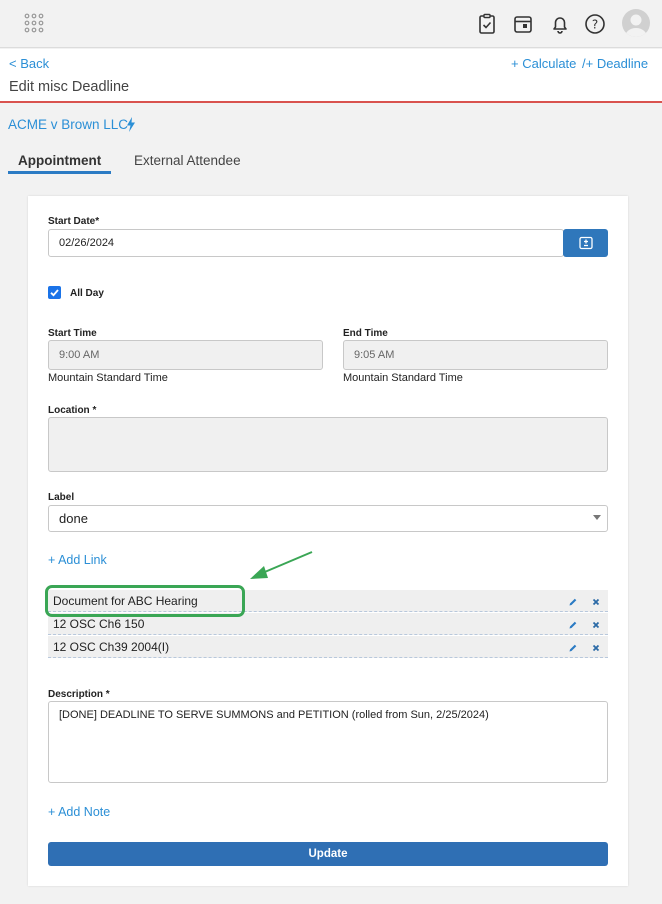 Image resolution: width=662 pixels, height=904 pixels. What do you see at coordinates (523, 24) in the screenshot?
I see `calendar-icon` at bounding box center [523, 24].